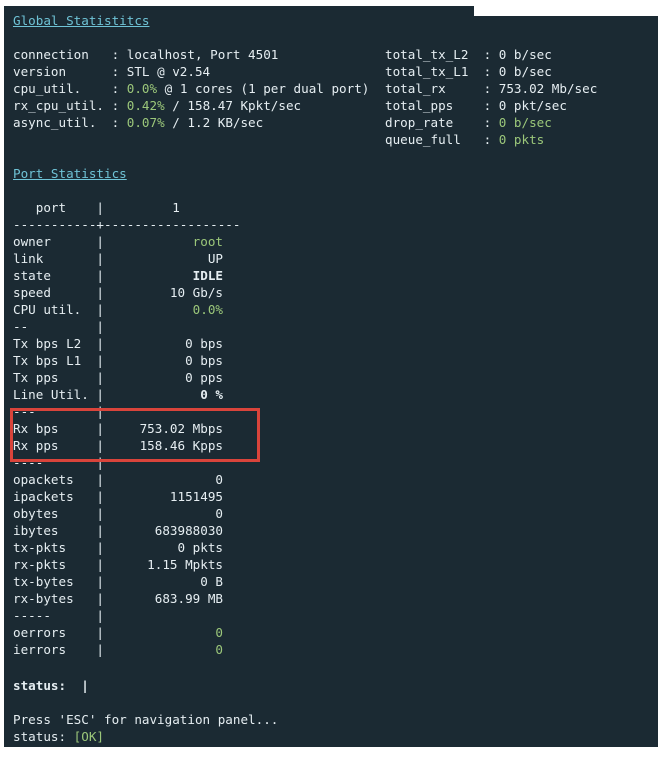 This screenshot has height=759, width=668. What do you see at coordinates (188, 598) in the screenshot?
I see `port-row-value: 683.99 MB` at bounding box center [188, 598].